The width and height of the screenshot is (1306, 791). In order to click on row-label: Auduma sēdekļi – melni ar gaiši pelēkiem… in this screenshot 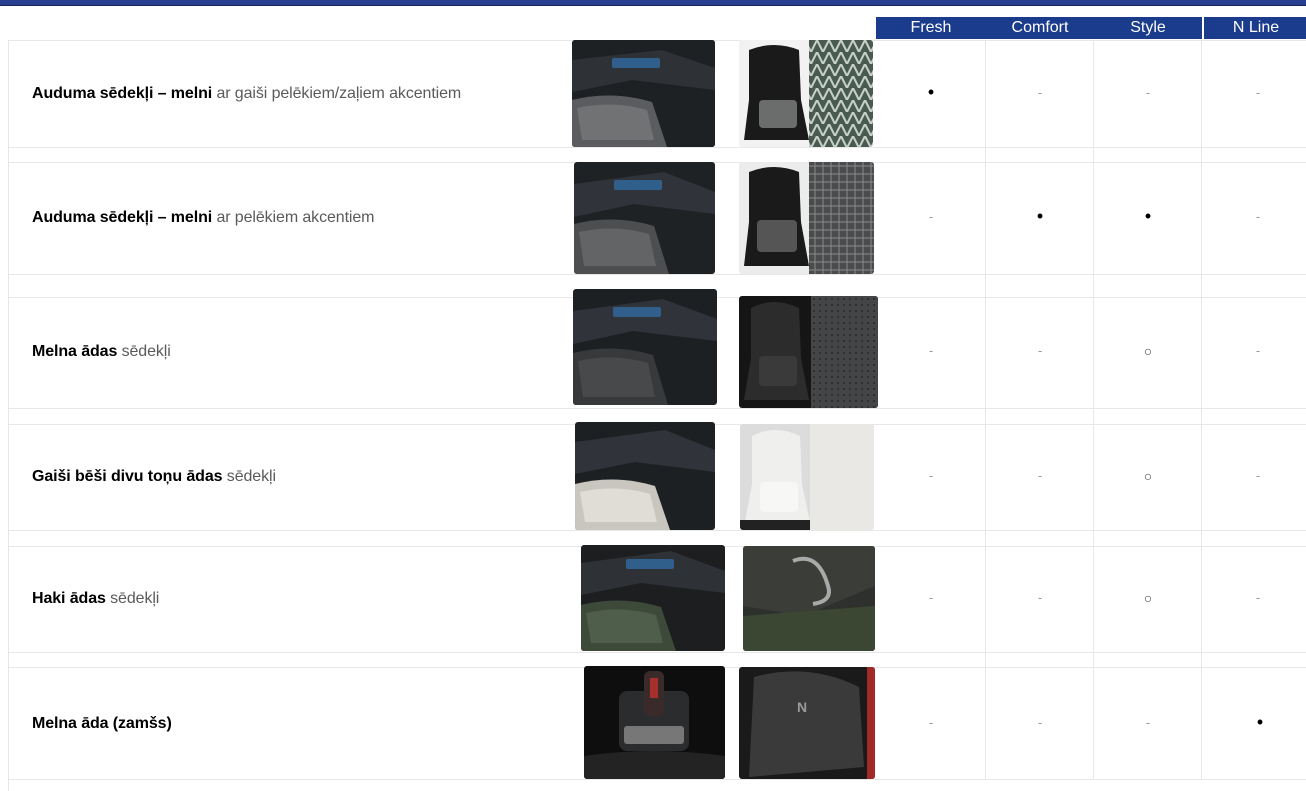, I will do `click(247, 93)`.